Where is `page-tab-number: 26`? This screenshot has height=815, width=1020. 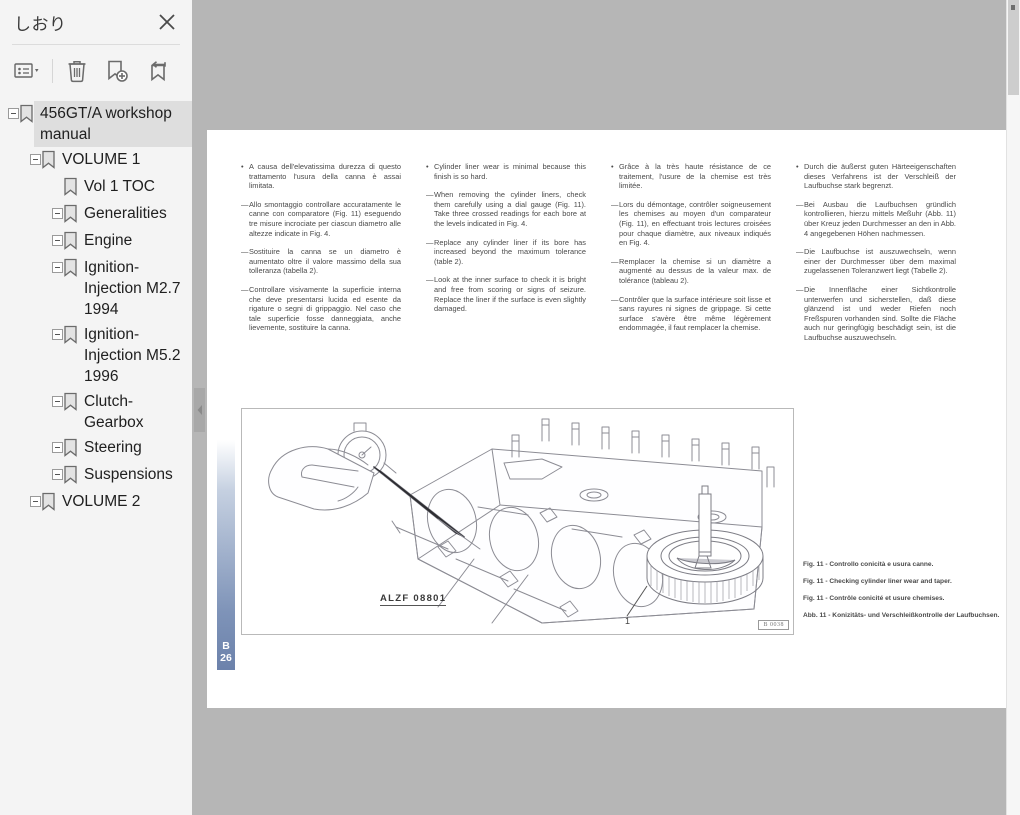
page-tab-number: 26 is located at coordinates (226, 658).